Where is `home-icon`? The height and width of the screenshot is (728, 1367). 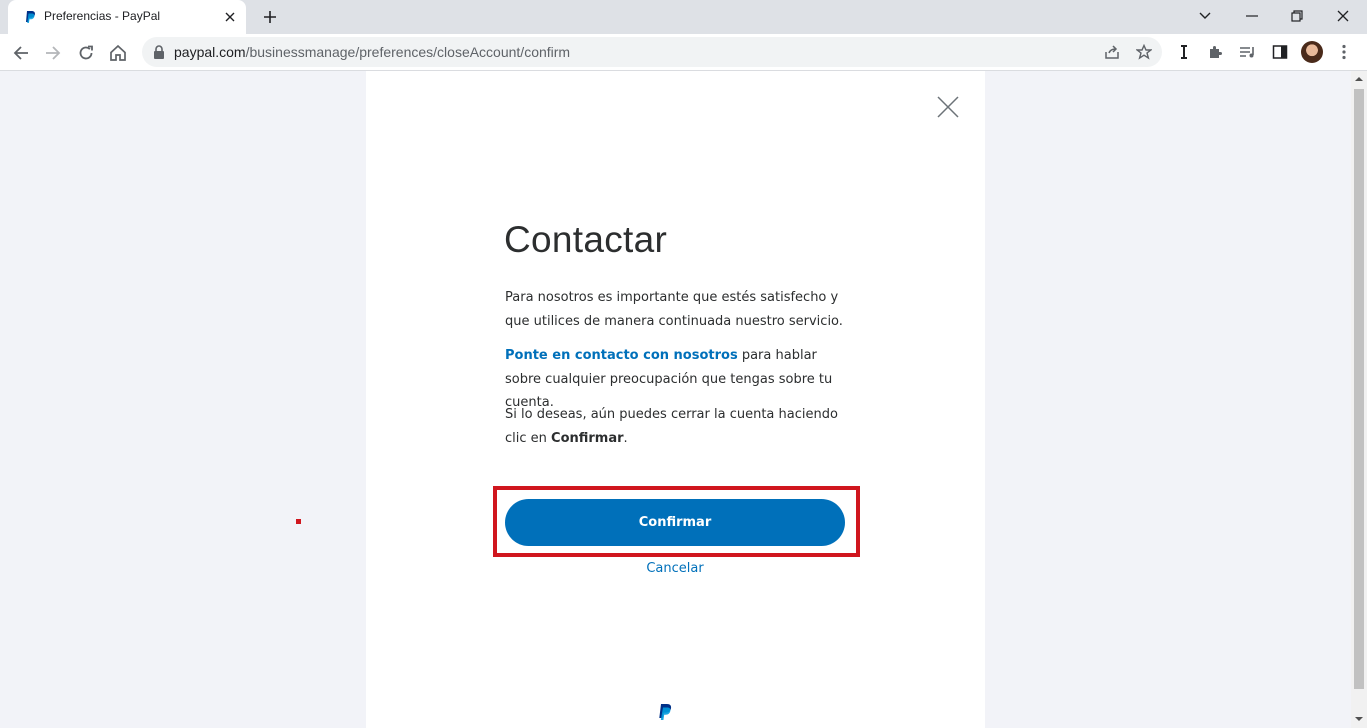
home-icon is located at coordinates (118, 53).